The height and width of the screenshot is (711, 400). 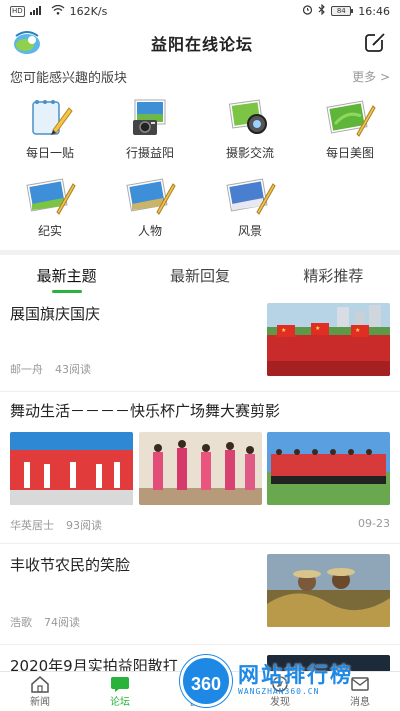 I want to click on post-meta: 华英居士 93阅读 09-23, so click(x=200, y=525).